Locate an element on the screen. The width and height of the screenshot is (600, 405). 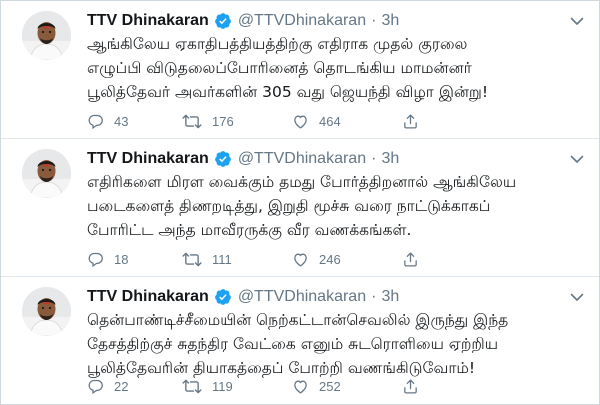
retweet-count: 119 is located at coordinates (222, 386).